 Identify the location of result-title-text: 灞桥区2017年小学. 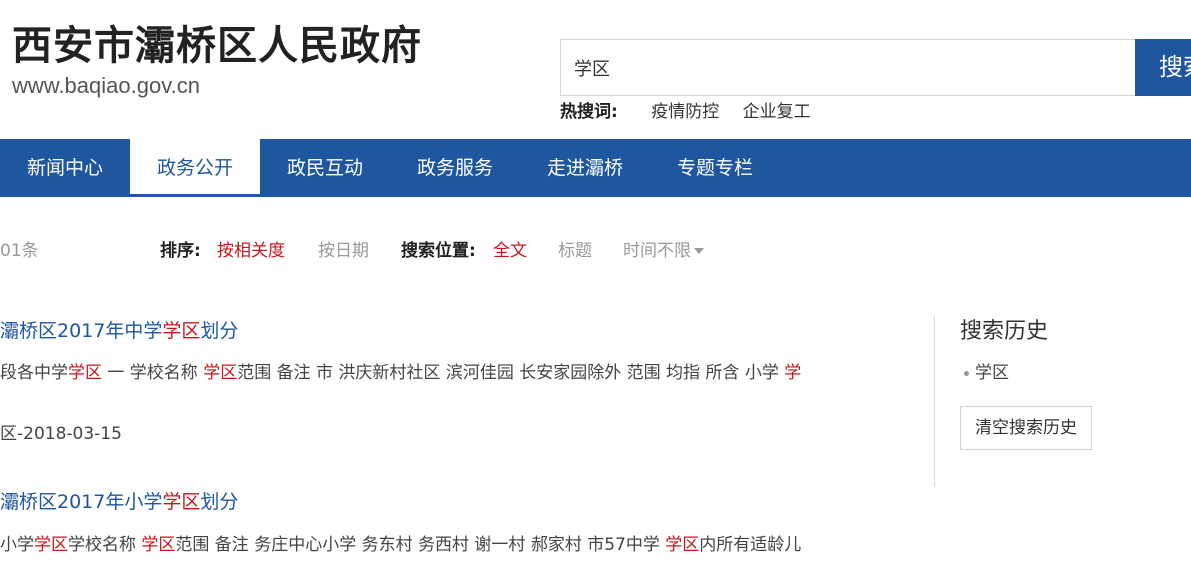
(81, 502).